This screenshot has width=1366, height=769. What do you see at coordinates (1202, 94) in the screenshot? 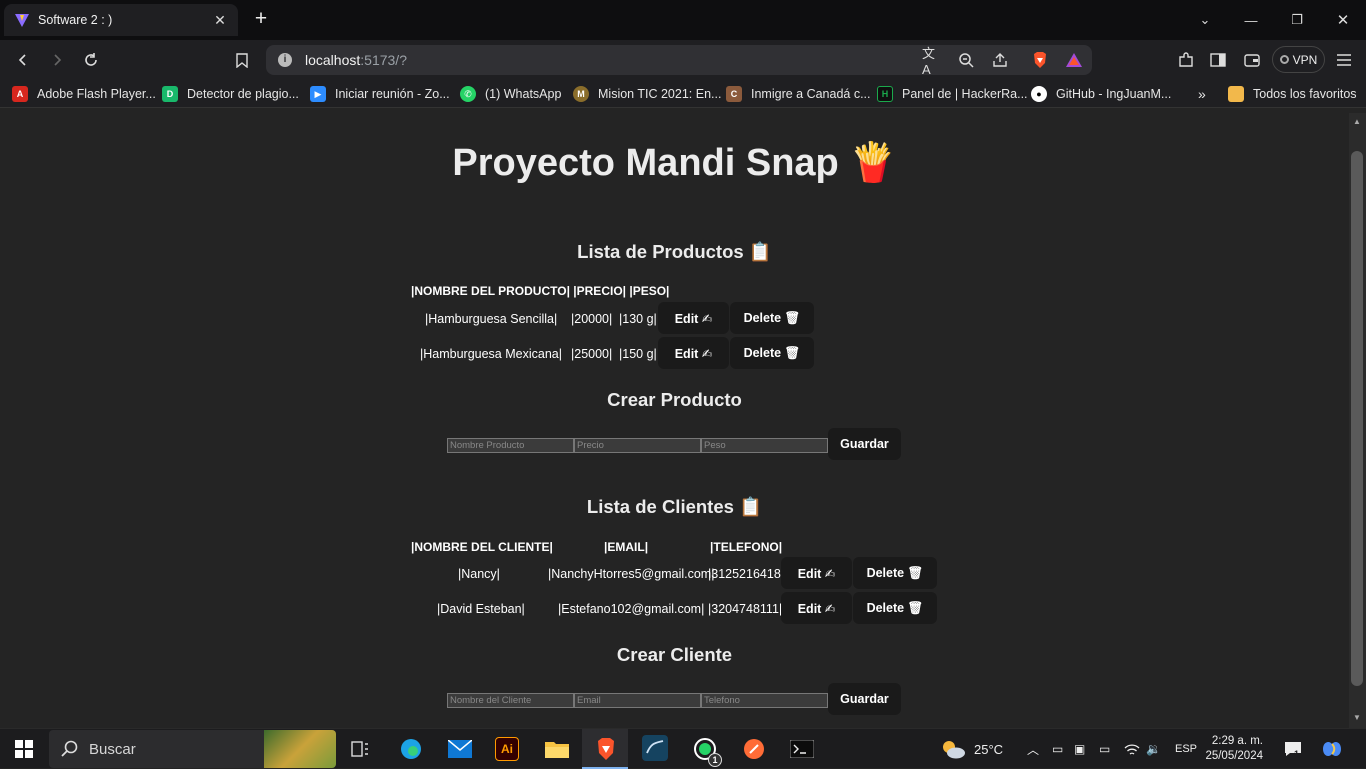
I see `more-bookmarks-button: »` at bounding box center [1202, 94].